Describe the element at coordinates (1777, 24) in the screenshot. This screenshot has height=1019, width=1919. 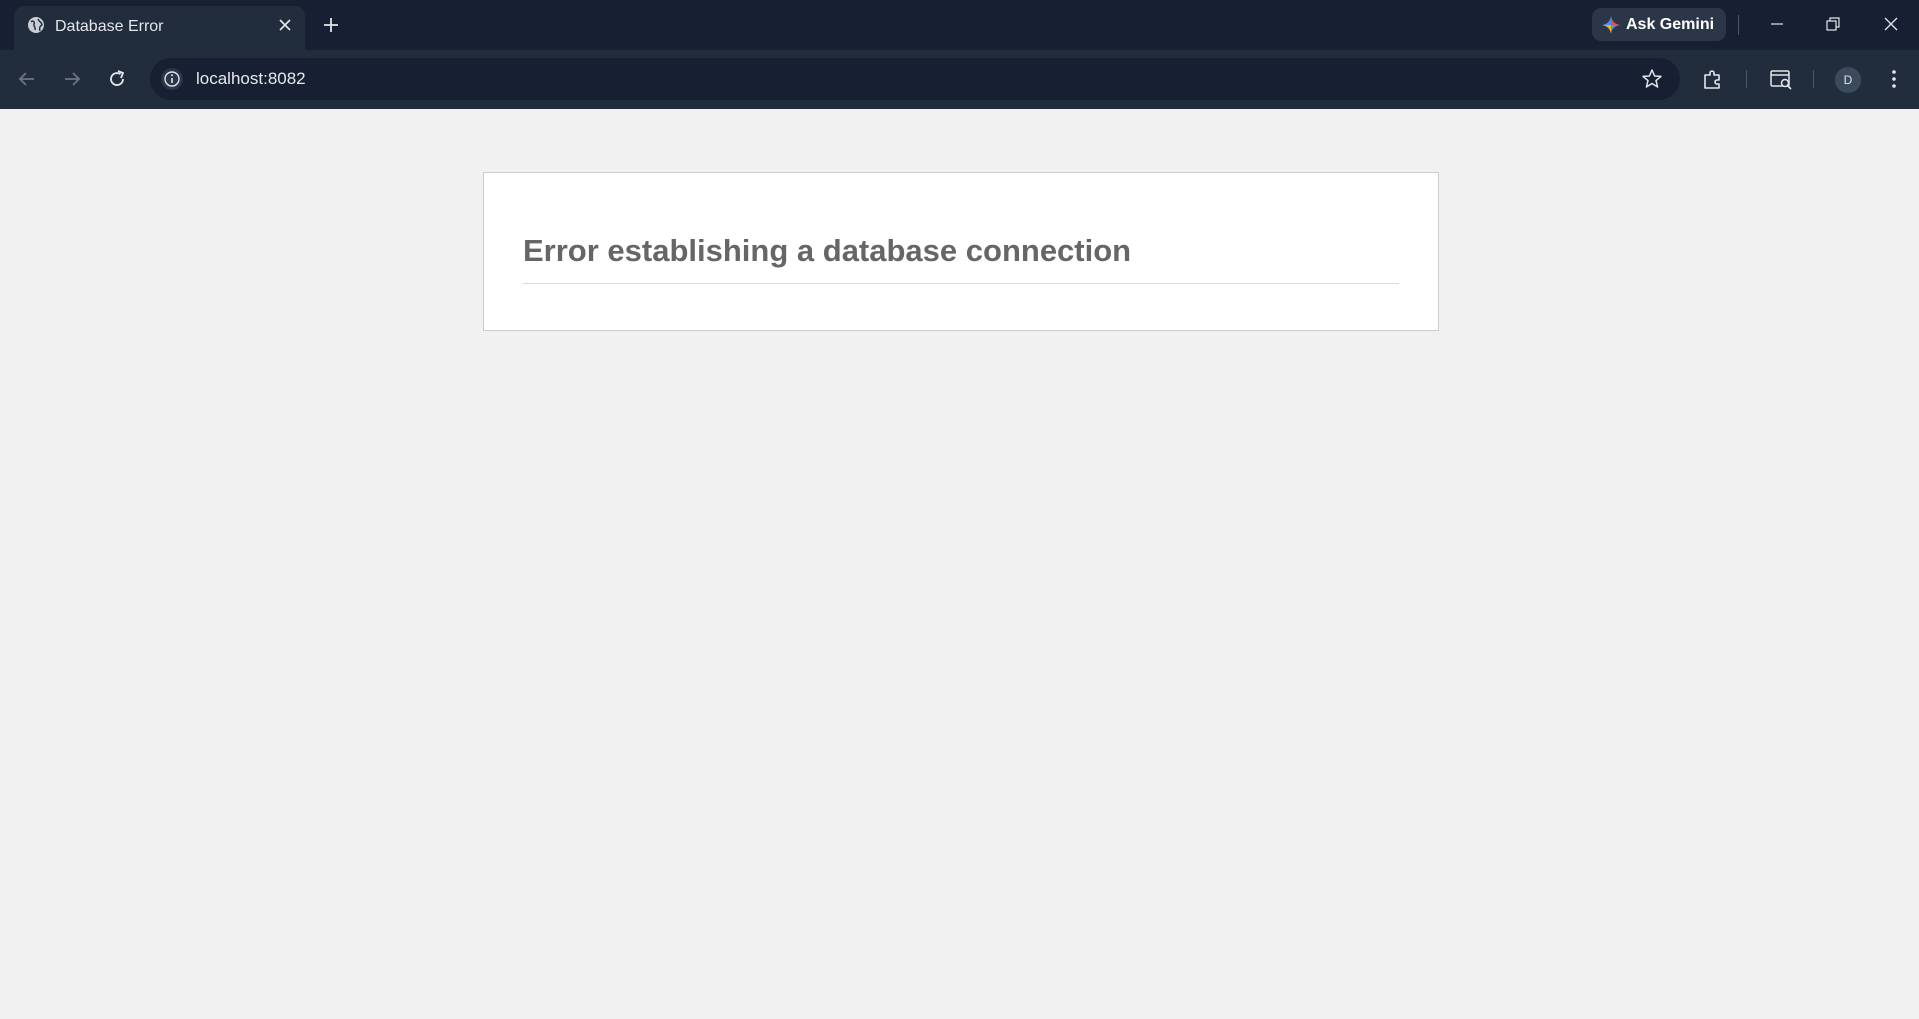
I see `minimize-icon` at that location.